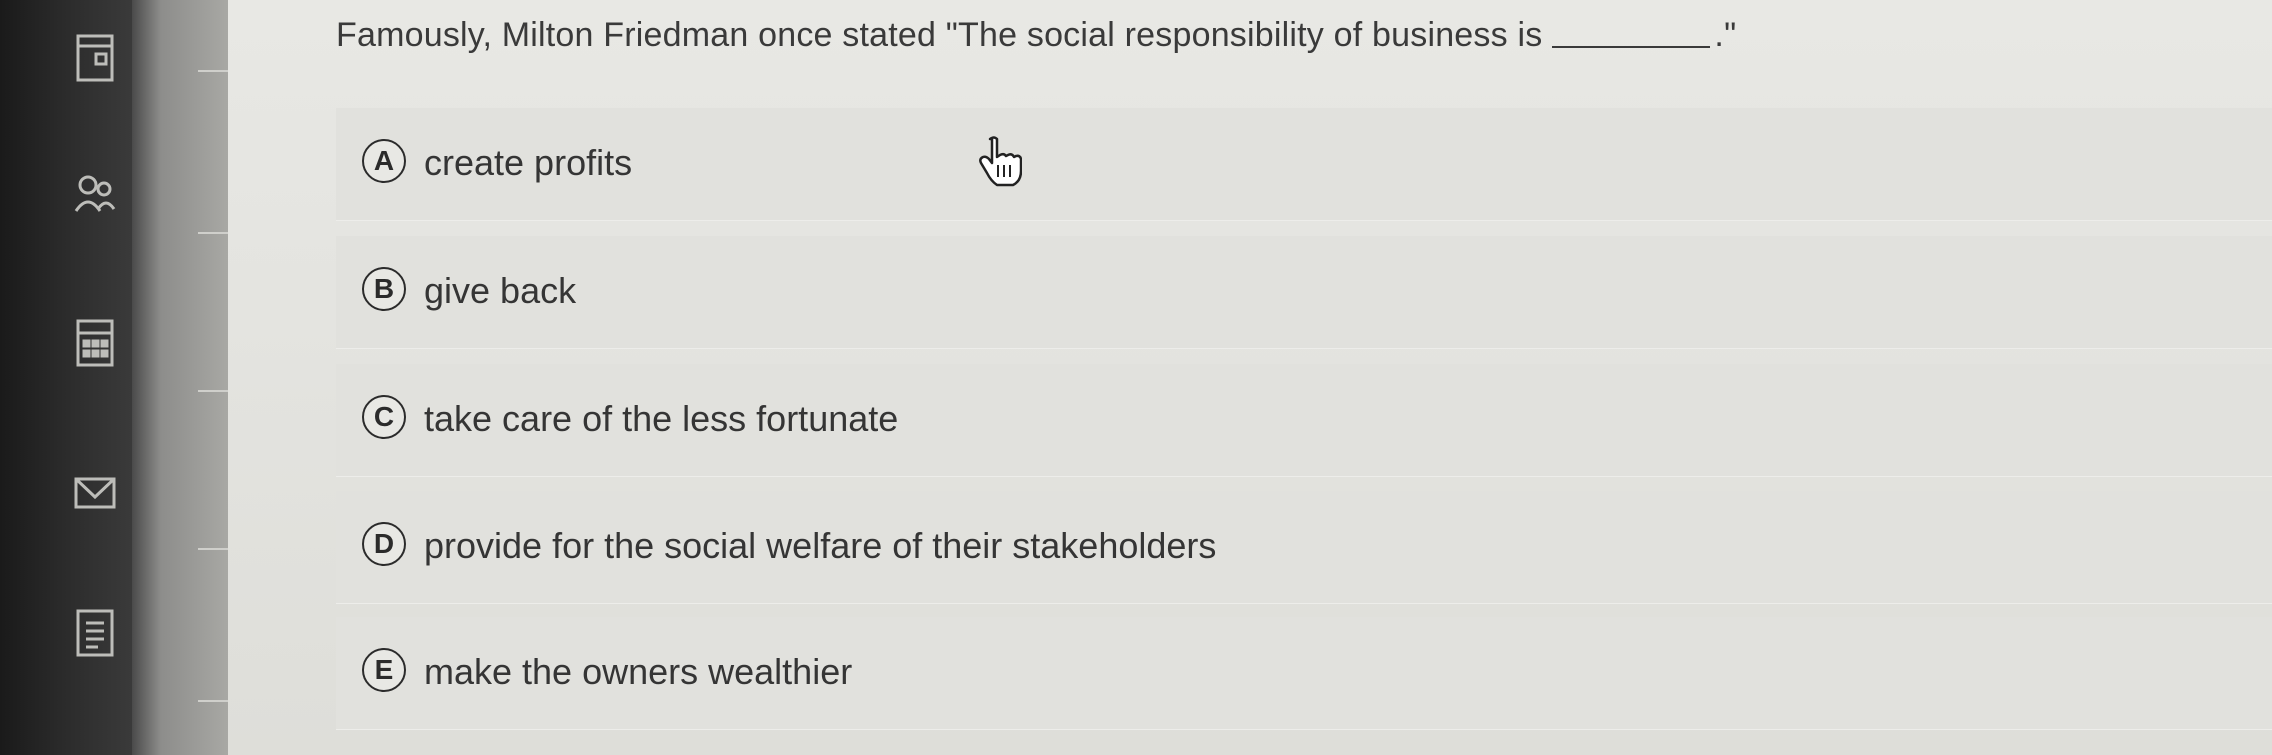 This screenshot has height=755, width=2272. What do you see at coordinates (180, 377) in the screenshot?
I see `sidebar-edge` at bounding box center [180, 377].